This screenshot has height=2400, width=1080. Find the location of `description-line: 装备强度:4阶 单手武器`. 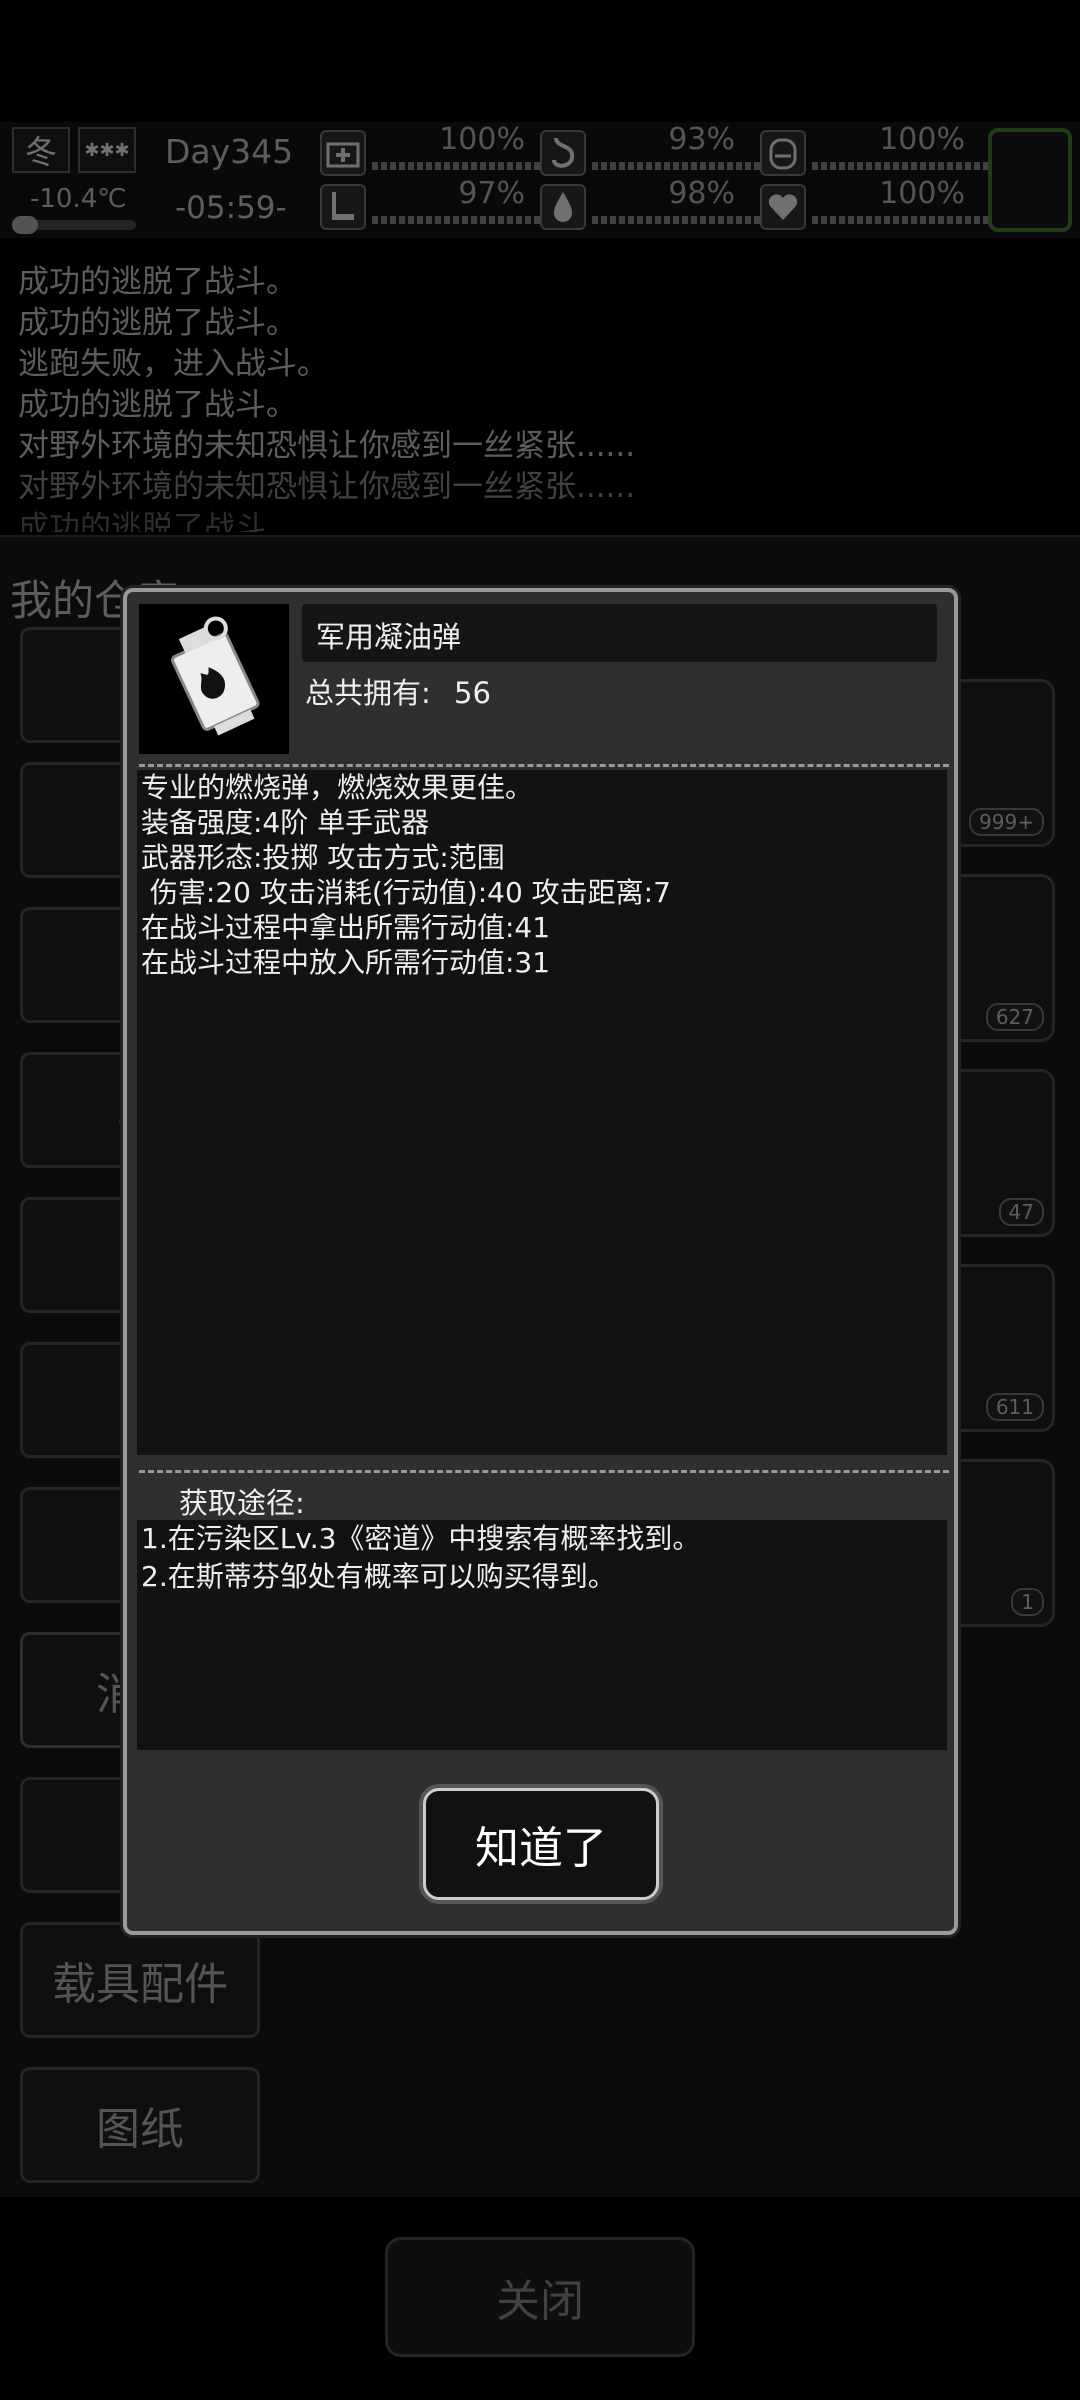

description-line: 装备强度:4阶 单手武器 is located at coordinates (285, 822).